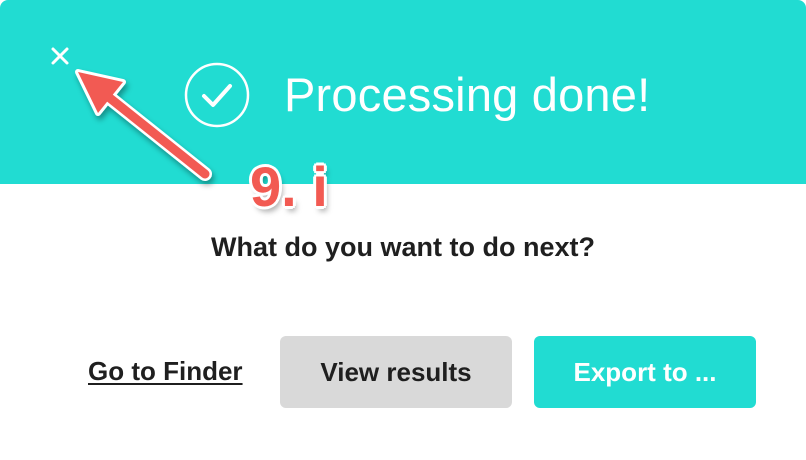 This screenshot has width=806, height=460. I want to click on go-to-finder-link: Go to Finder, so click(165, 371).